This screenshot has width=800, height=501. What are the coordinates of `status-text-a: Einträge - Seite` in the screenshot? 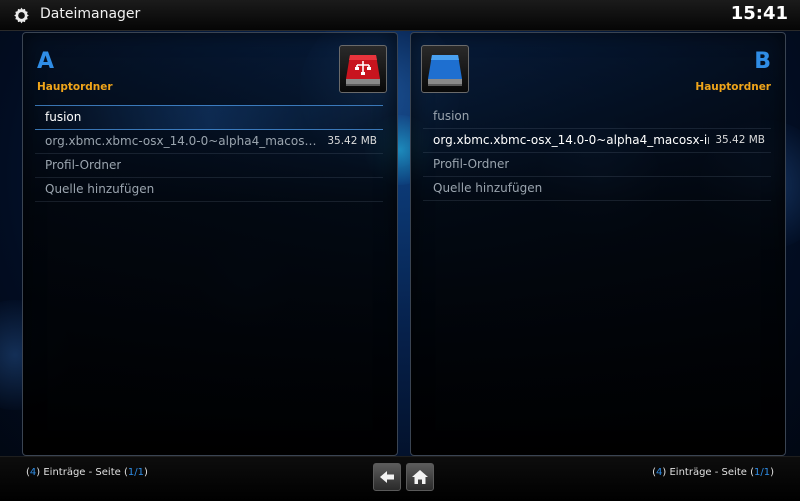 It's located at (82, 472).